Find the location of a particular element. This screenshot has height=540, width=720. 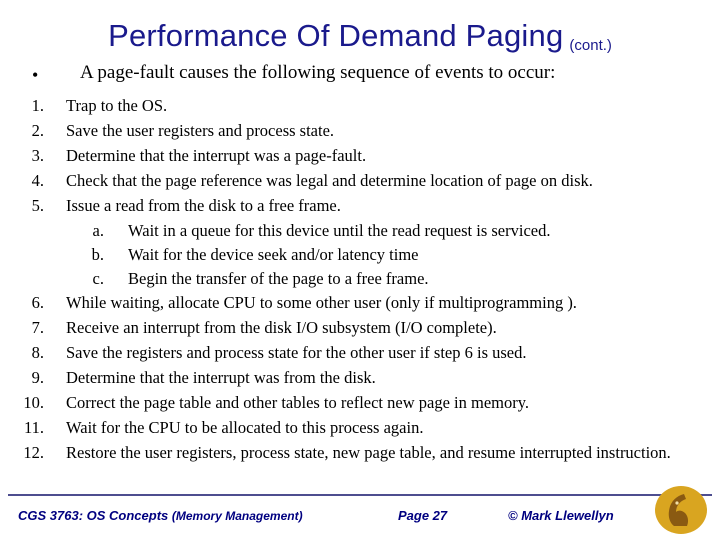

knight-logo-icon is located at coordinates (681, 510).